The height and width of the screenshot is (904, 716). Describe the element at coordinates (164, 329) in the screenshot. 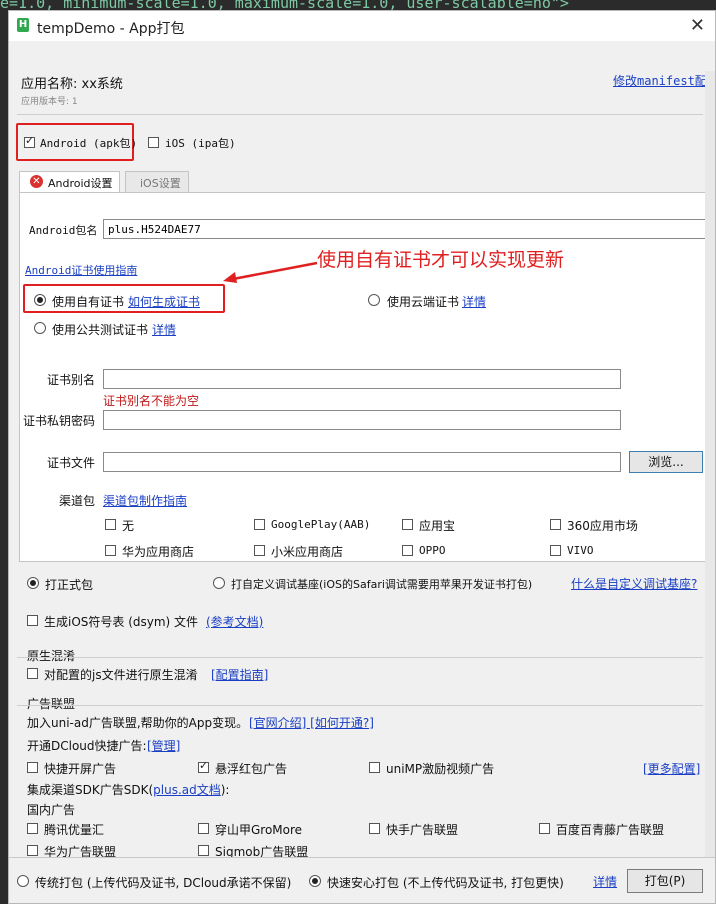

I see `public-cert-details-link: 详情` at that location.